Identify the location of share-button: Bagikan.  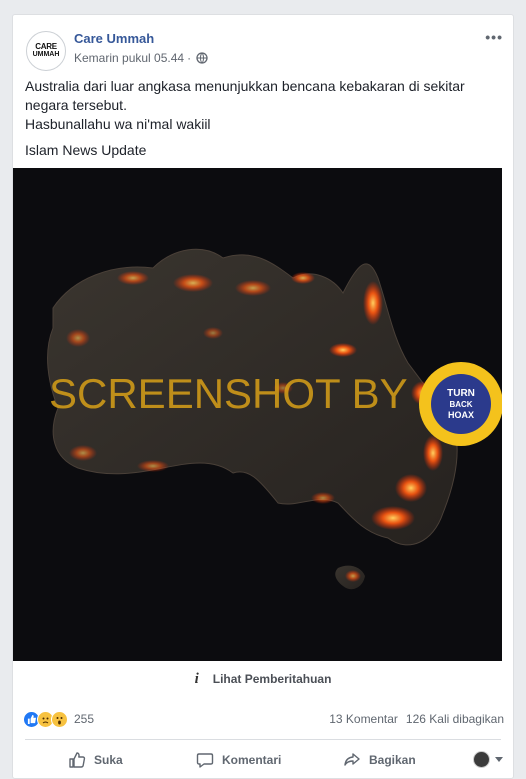
(379, 760).